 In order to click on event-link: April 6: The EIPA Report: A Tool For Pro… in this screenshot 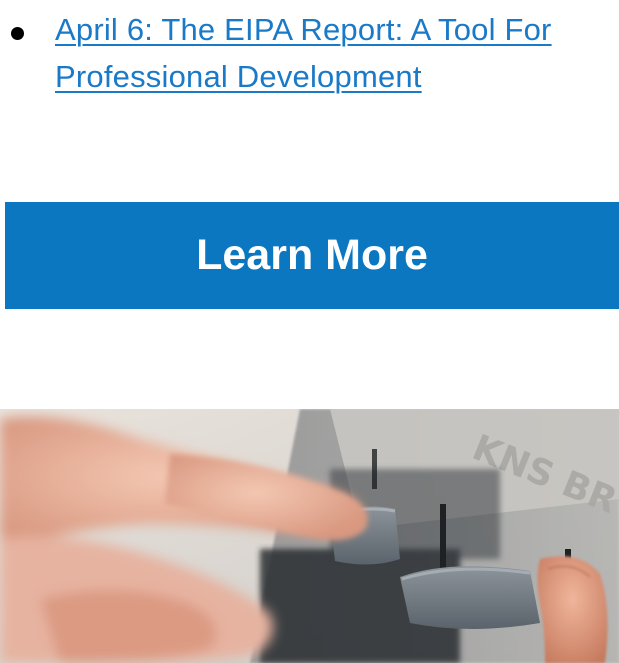, I will do `click(303, 53)`.